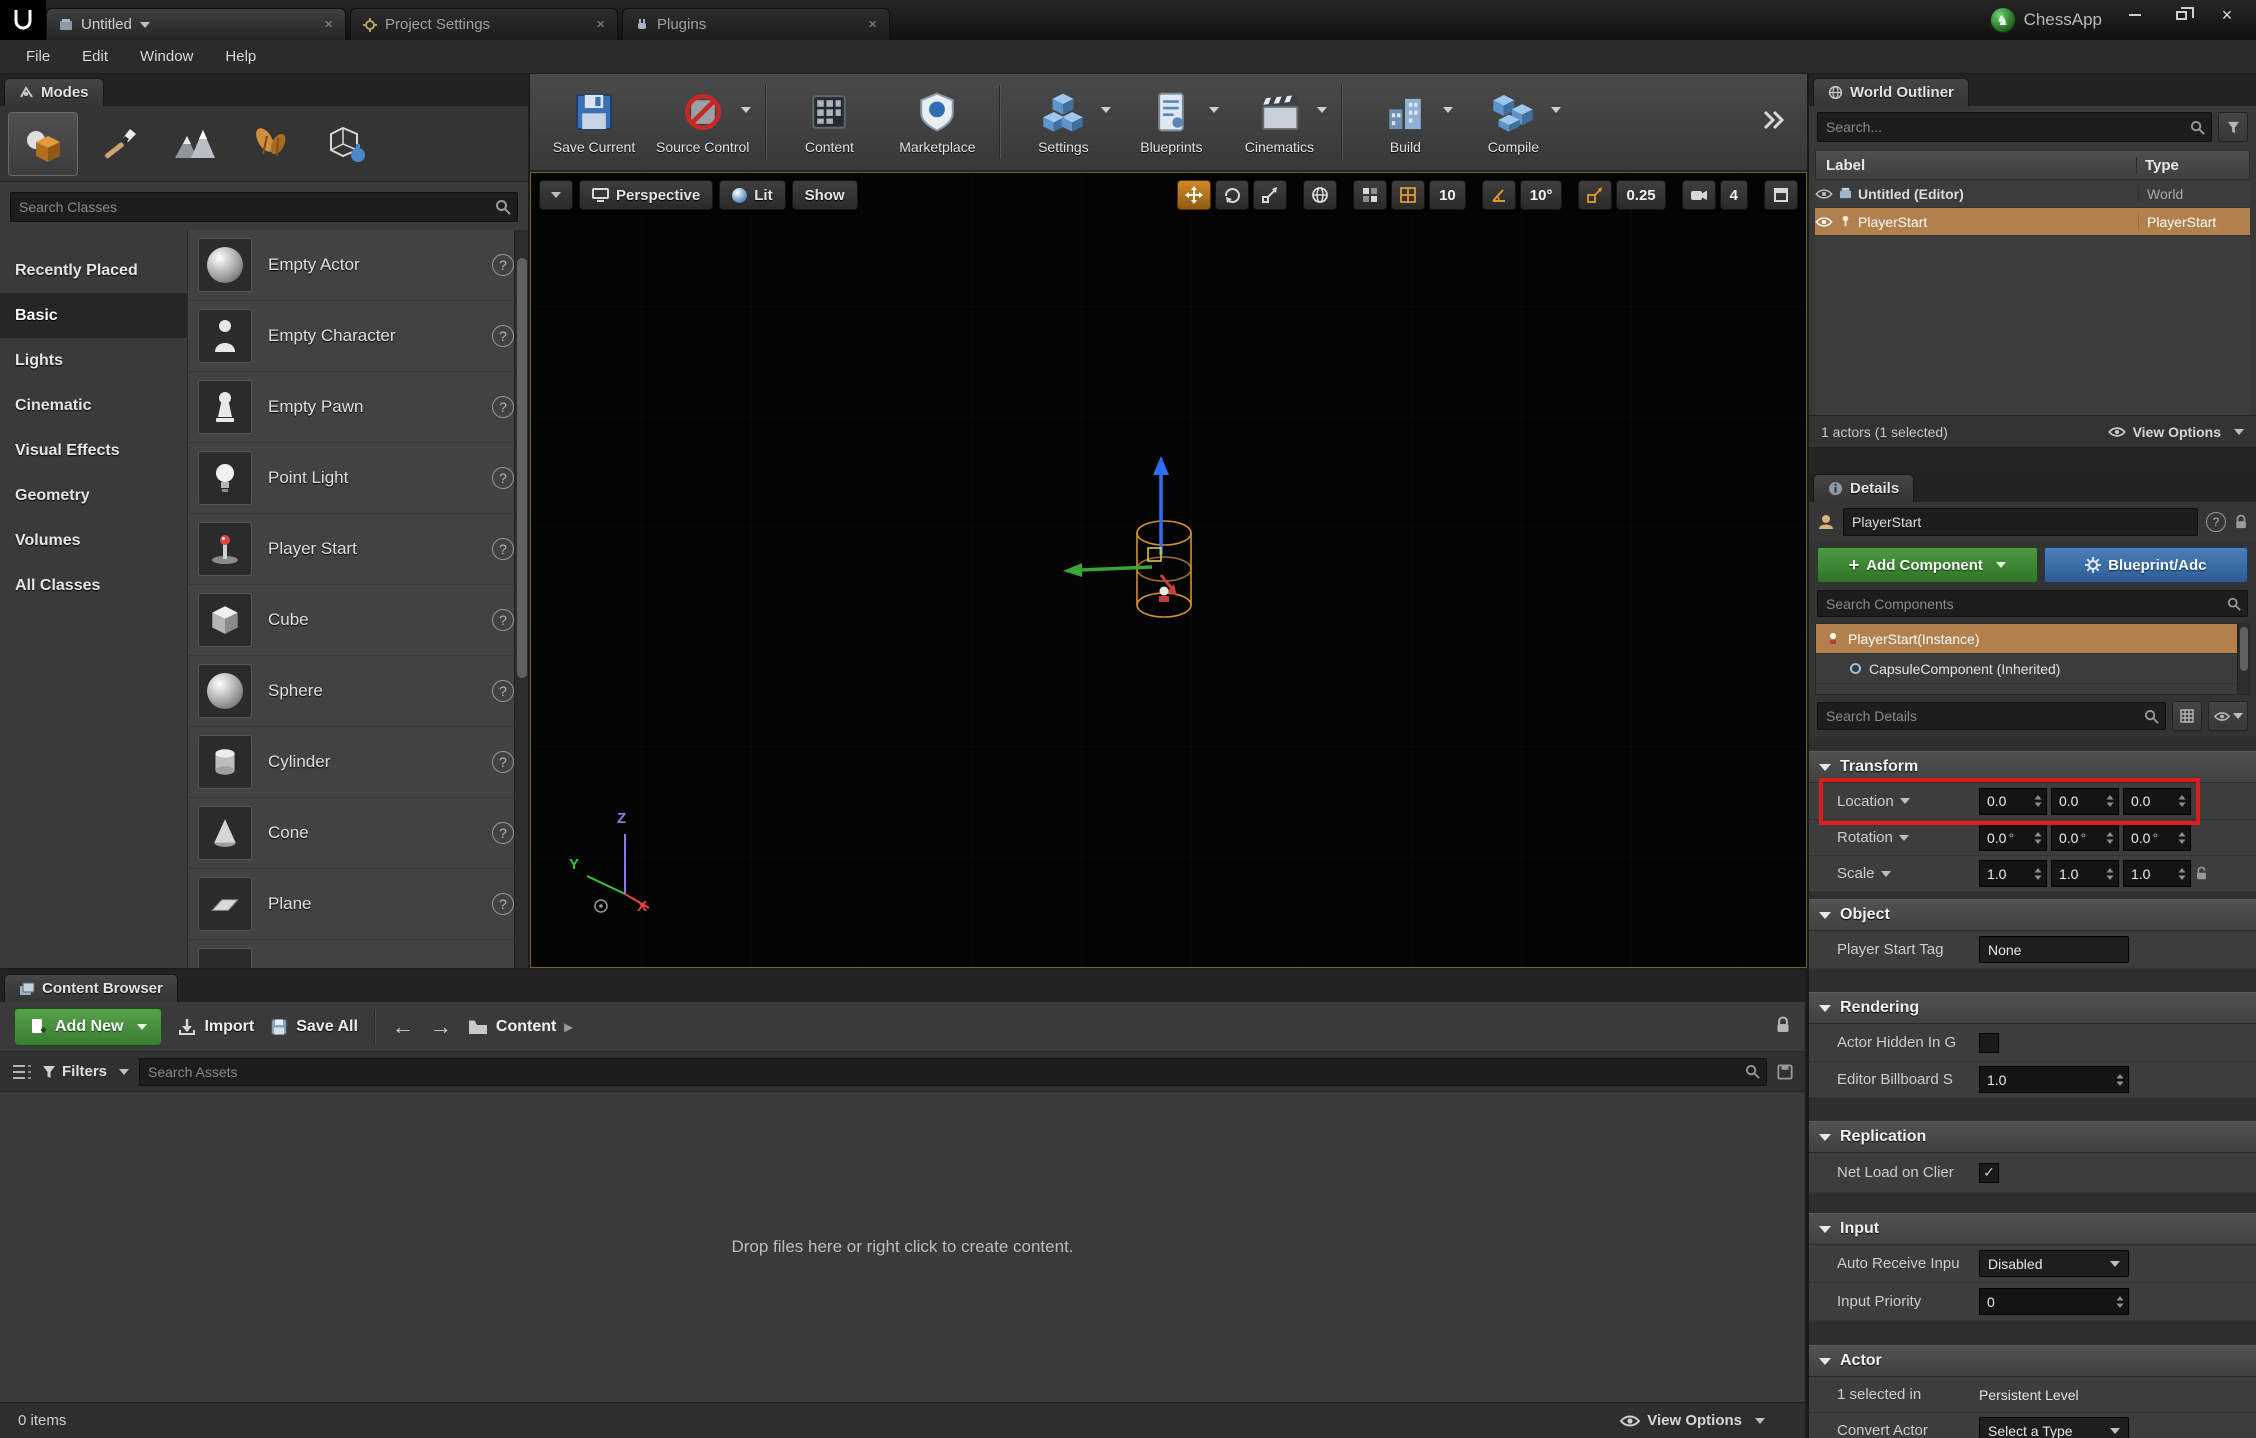 This screenshot has width=2256, height=1438. What do you see at coordinates (93, 585) in the screenshot?
I see `category-all-classes: All Classes` at bounding box center [93, 585].